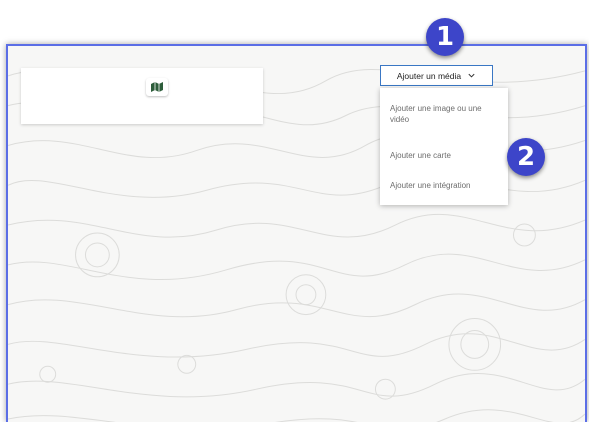 Image resolution: width=589 pixels, height=422 pixels. Describe the element at coordinates (445, 37) in the screenshot. I see `callout-badge-1: 1` at that location.